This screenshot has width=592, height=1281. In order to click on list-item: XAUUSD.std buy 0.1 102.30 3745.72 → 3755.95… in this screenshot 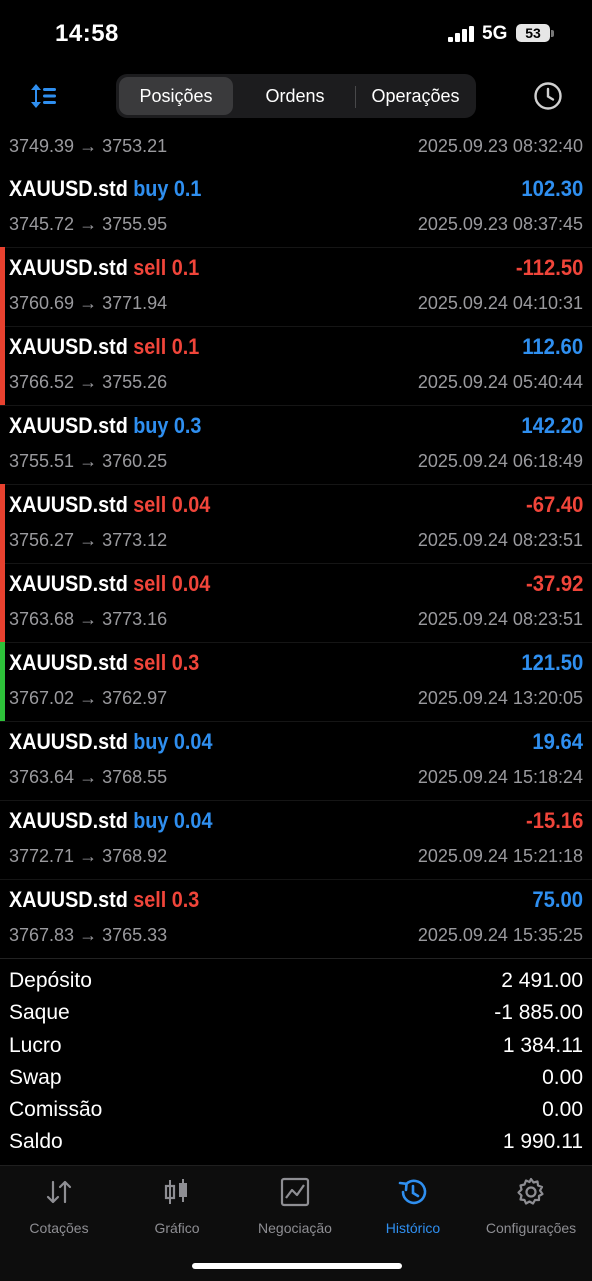, I will do `click(296, 208)`.